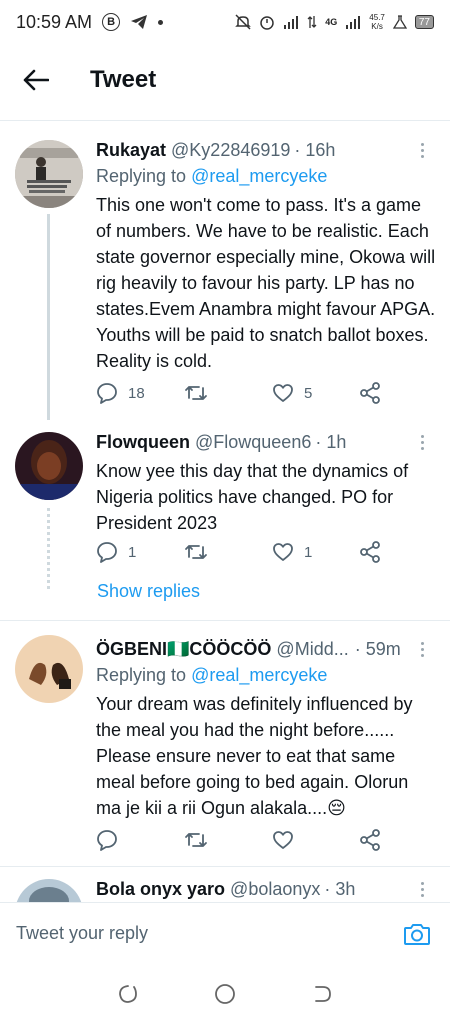 This screenshot has width=450, height=1024. I want to click on reply-bar, so click(225, 933).